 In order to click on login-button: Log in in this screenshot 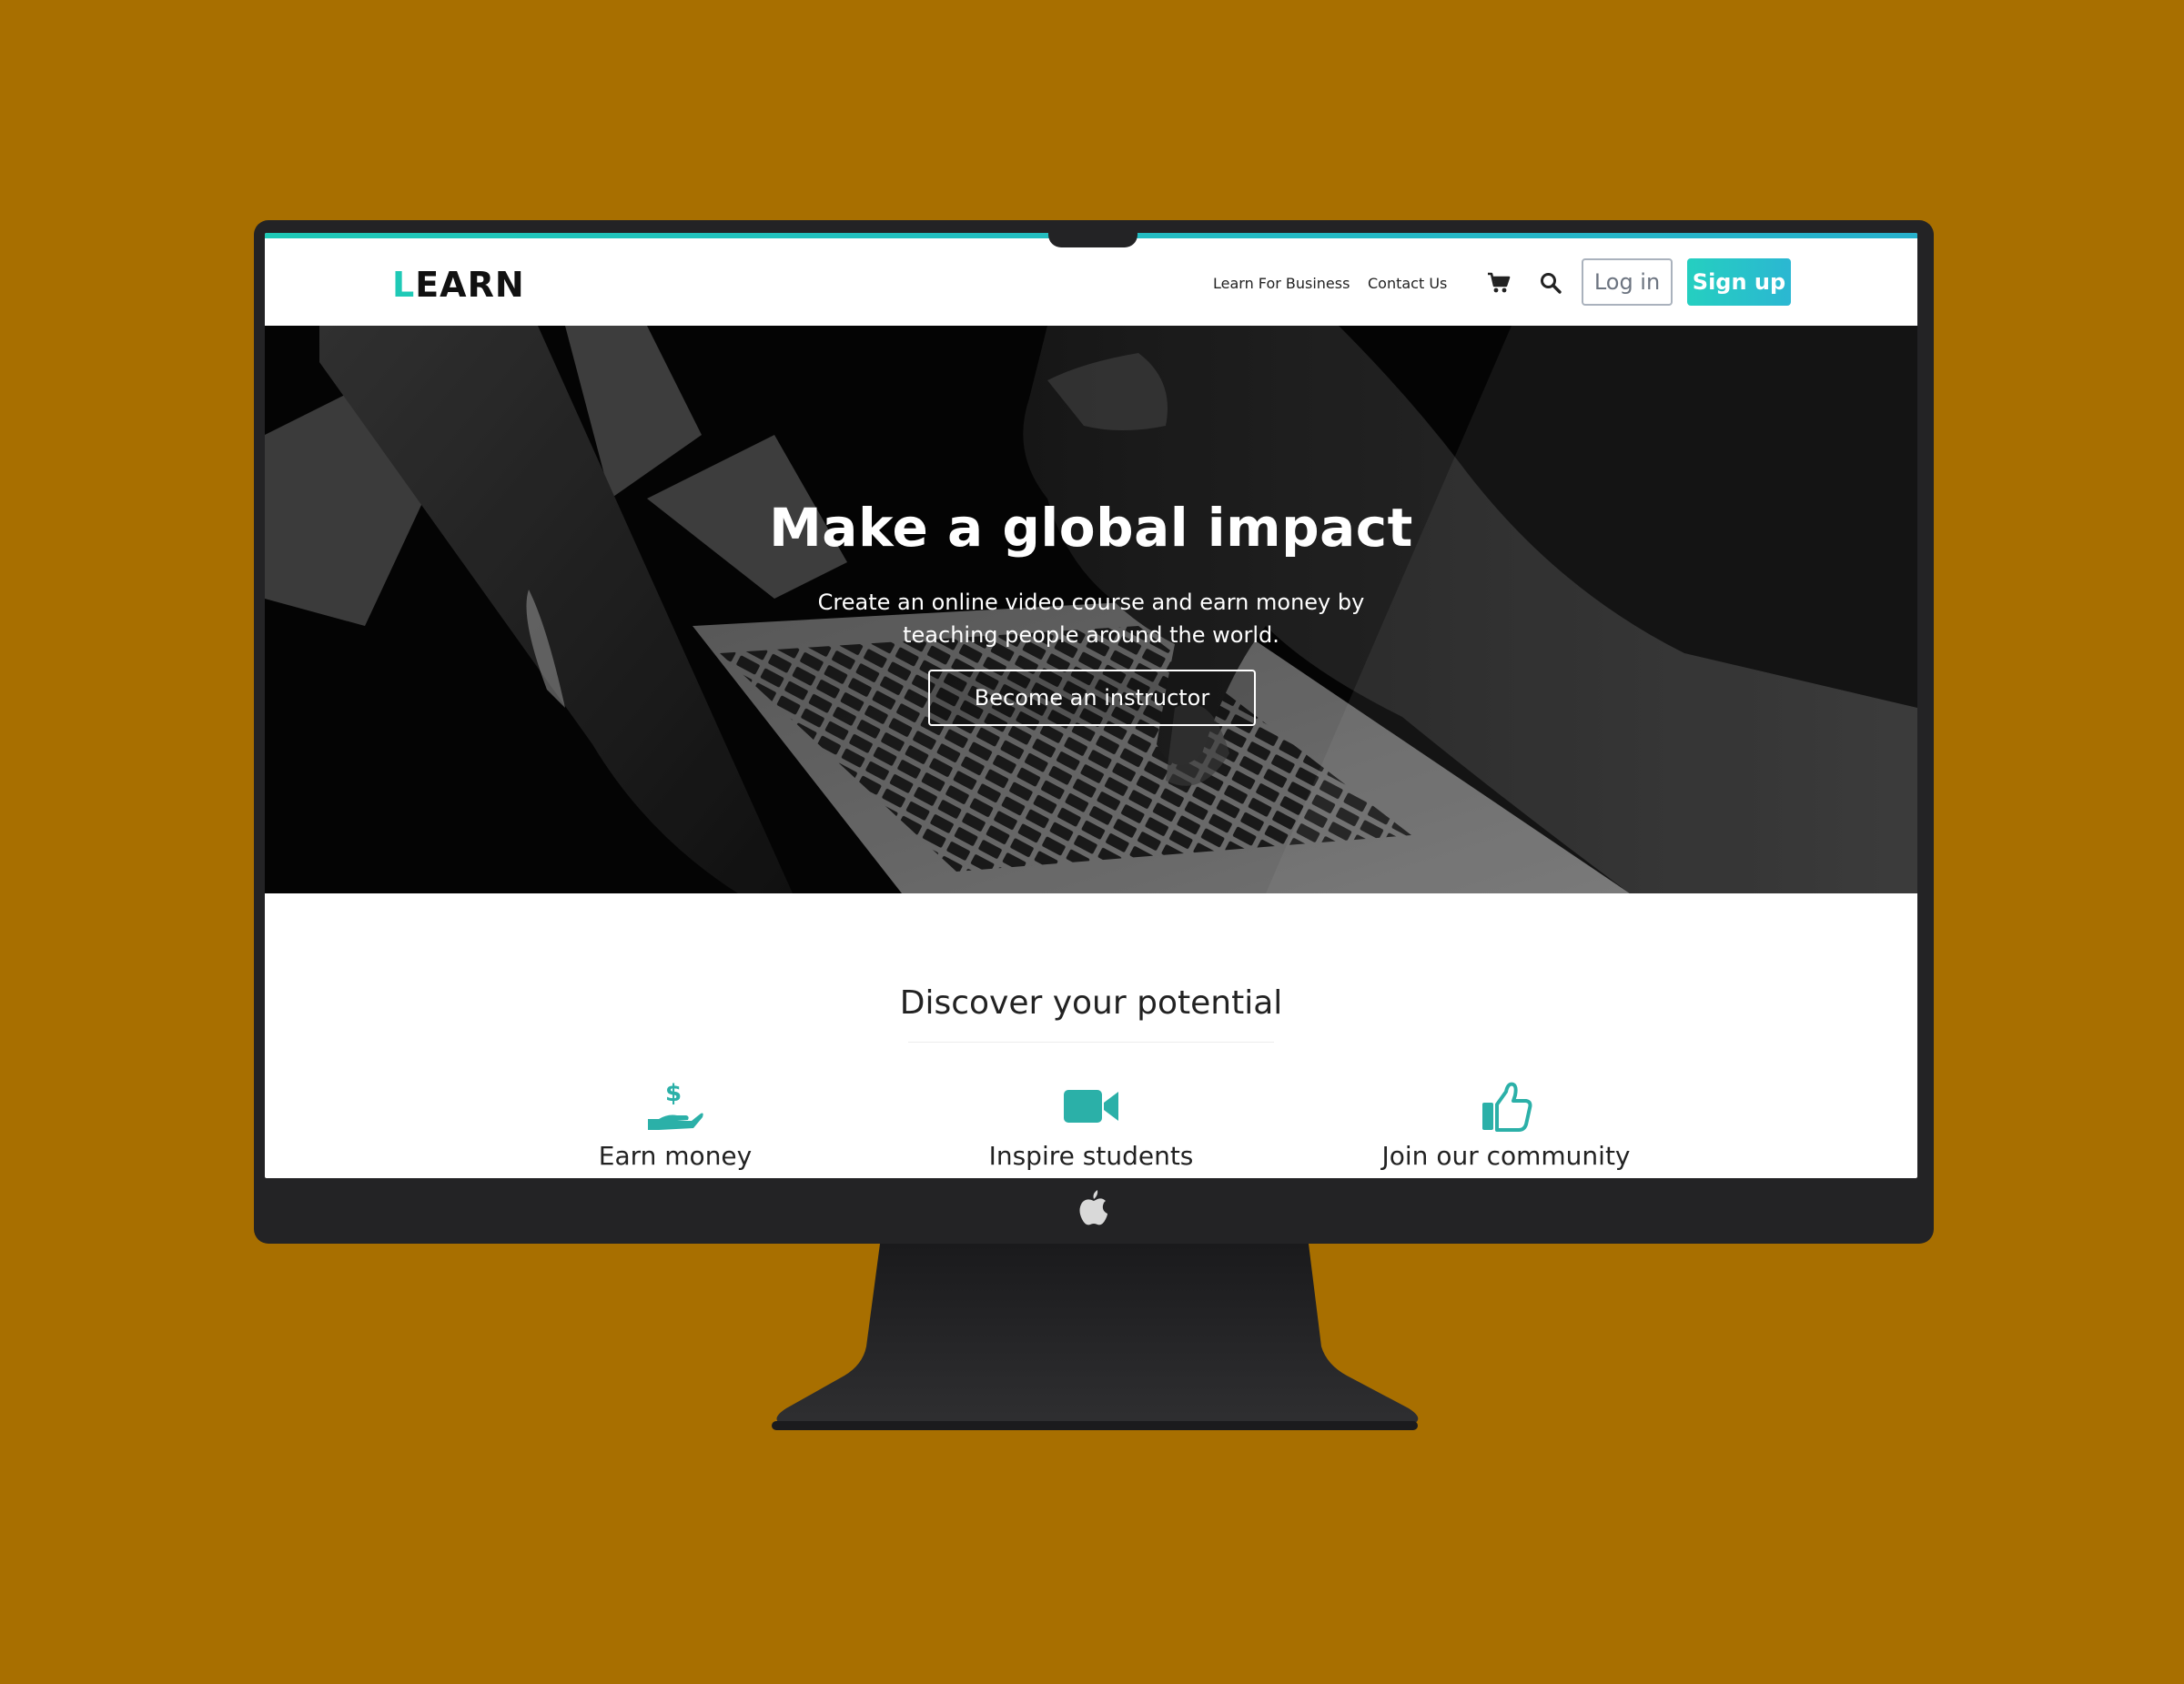, I will do `click(1628, 282)`.